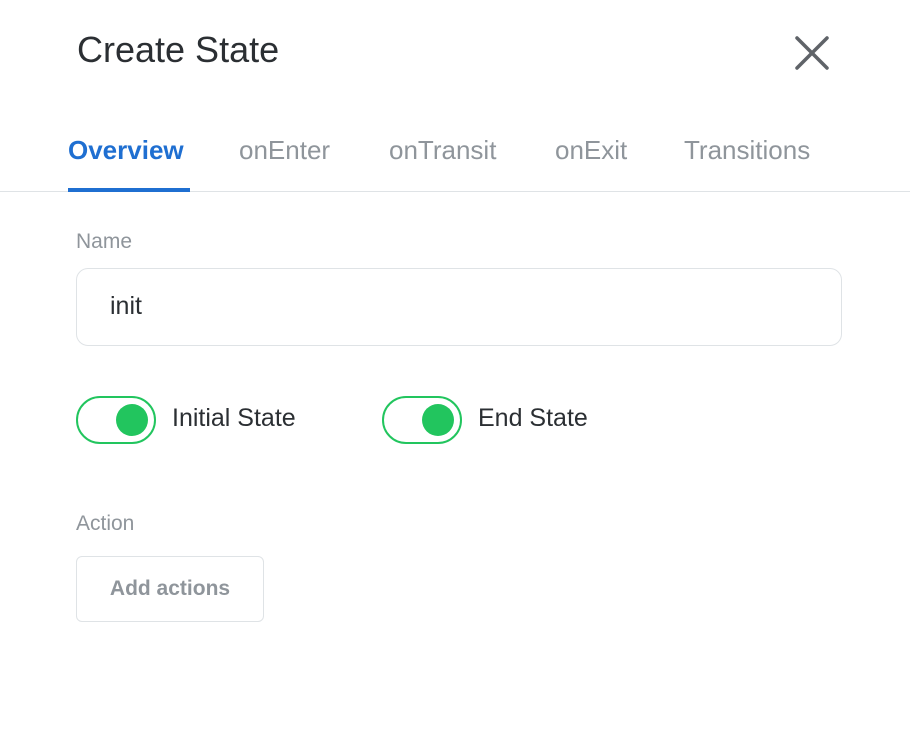 The image size is (910, 734). Describe the element at coordinates (591, 150) in the screenshot. I see `tab-onexit: onExit` at that location.